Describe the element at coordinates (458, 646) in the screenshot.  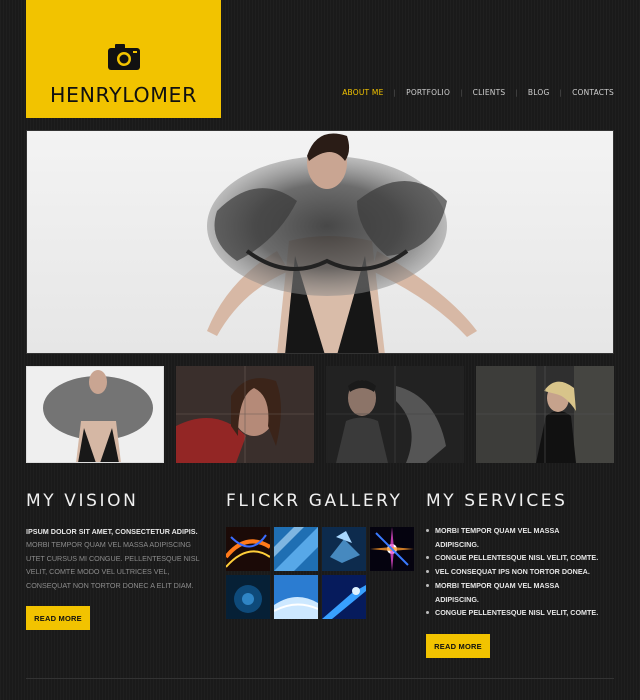
I see `services-read-more-button: READ MORE` at that location.